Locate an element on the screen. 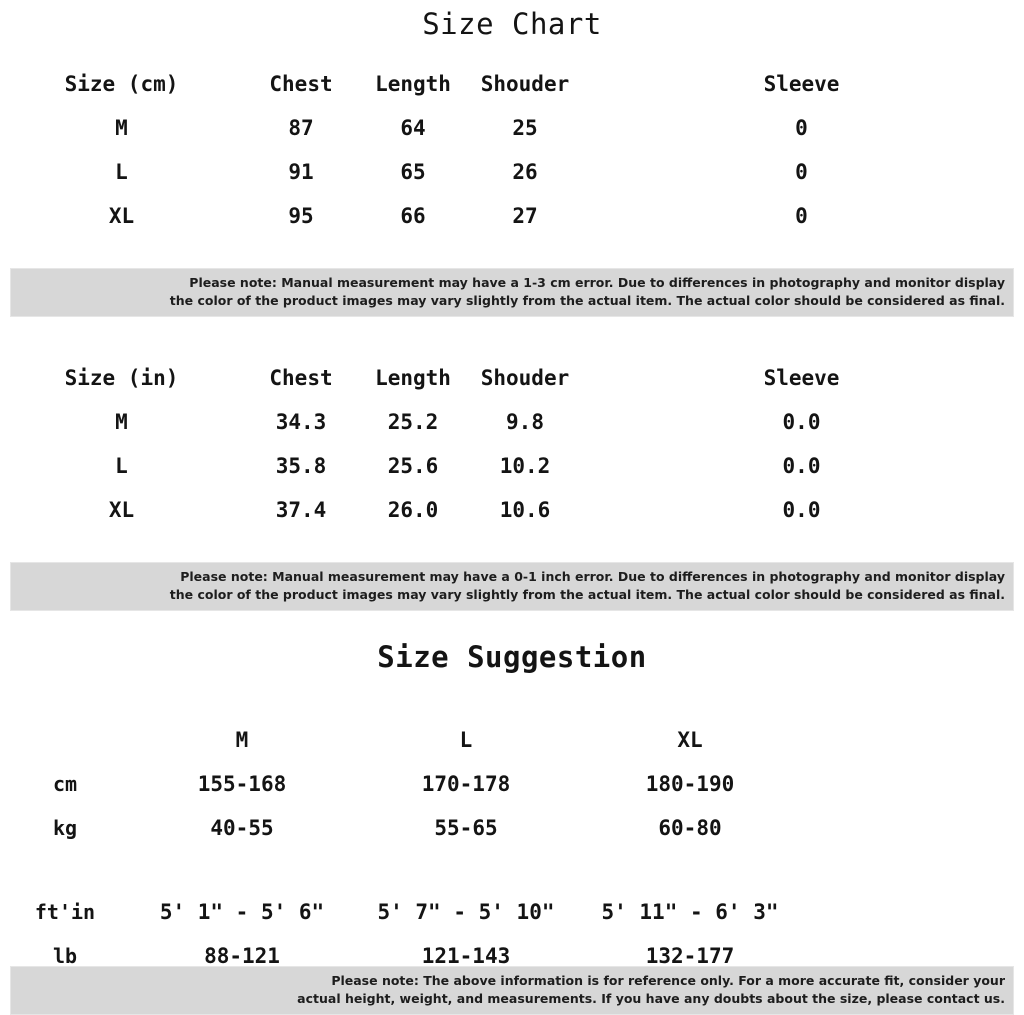 This screenshot has height=1015, width=1024. cell-length: 64 is located at coordinates (413, 128).